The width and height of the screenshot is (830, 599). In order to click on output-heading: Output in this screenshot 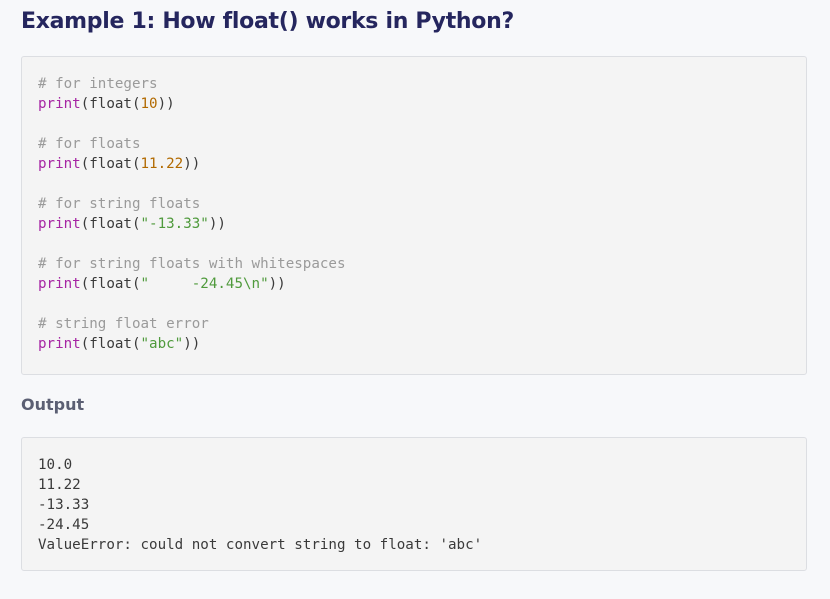, I will do `click(53, 404)`.